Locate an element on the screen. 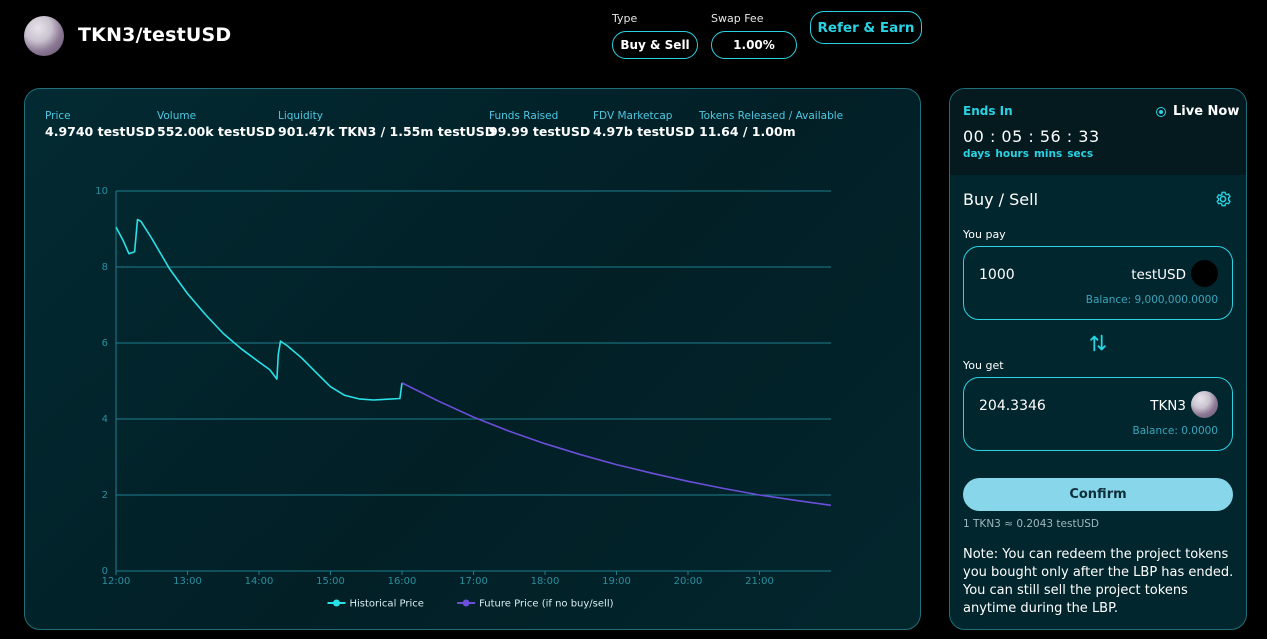 The width and height of the screenshot is (1267, 639). get-balance: Balance: 0.0000 is located at coordinates (1175, 431).